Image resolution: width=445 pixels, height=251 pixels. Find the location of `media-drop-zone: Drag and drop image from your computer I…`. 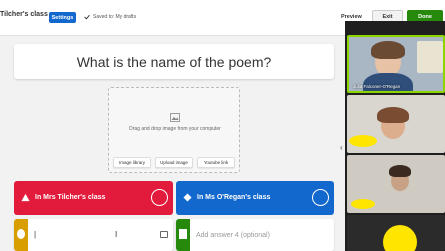

media-drop-zone: Drag and drop image from your computer I… is located at coordinates (174, 130).